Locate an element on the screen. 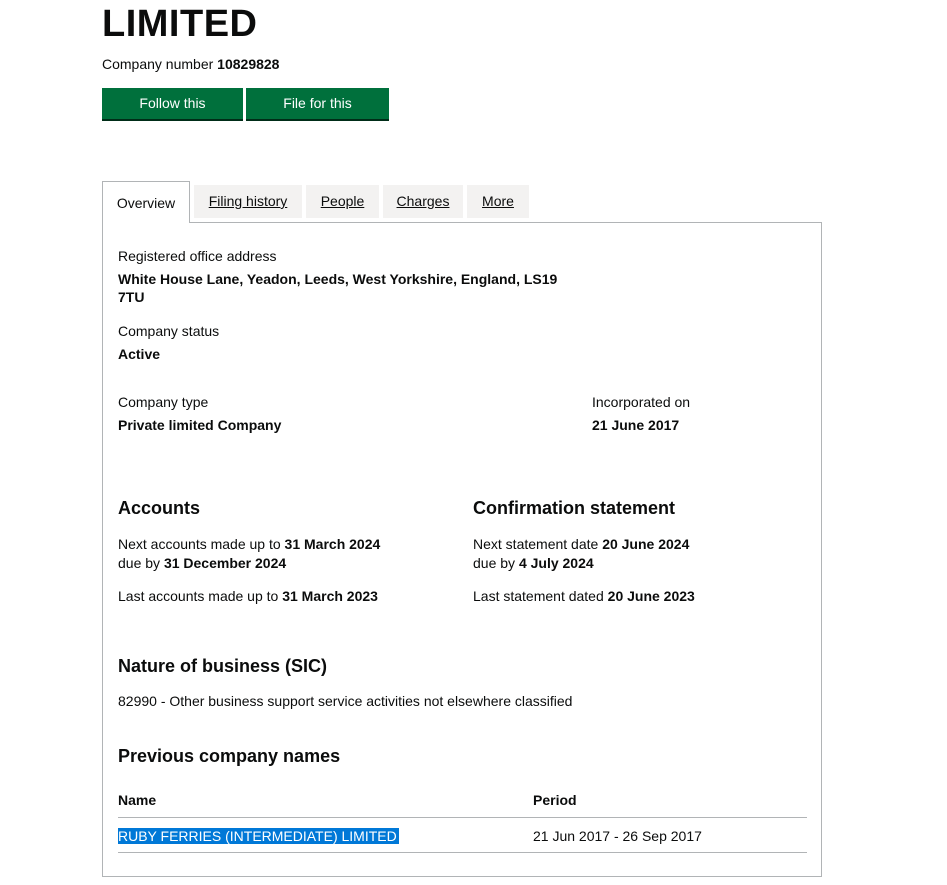  tab-filing-history: Filing history is located at coordinates (248, 201).